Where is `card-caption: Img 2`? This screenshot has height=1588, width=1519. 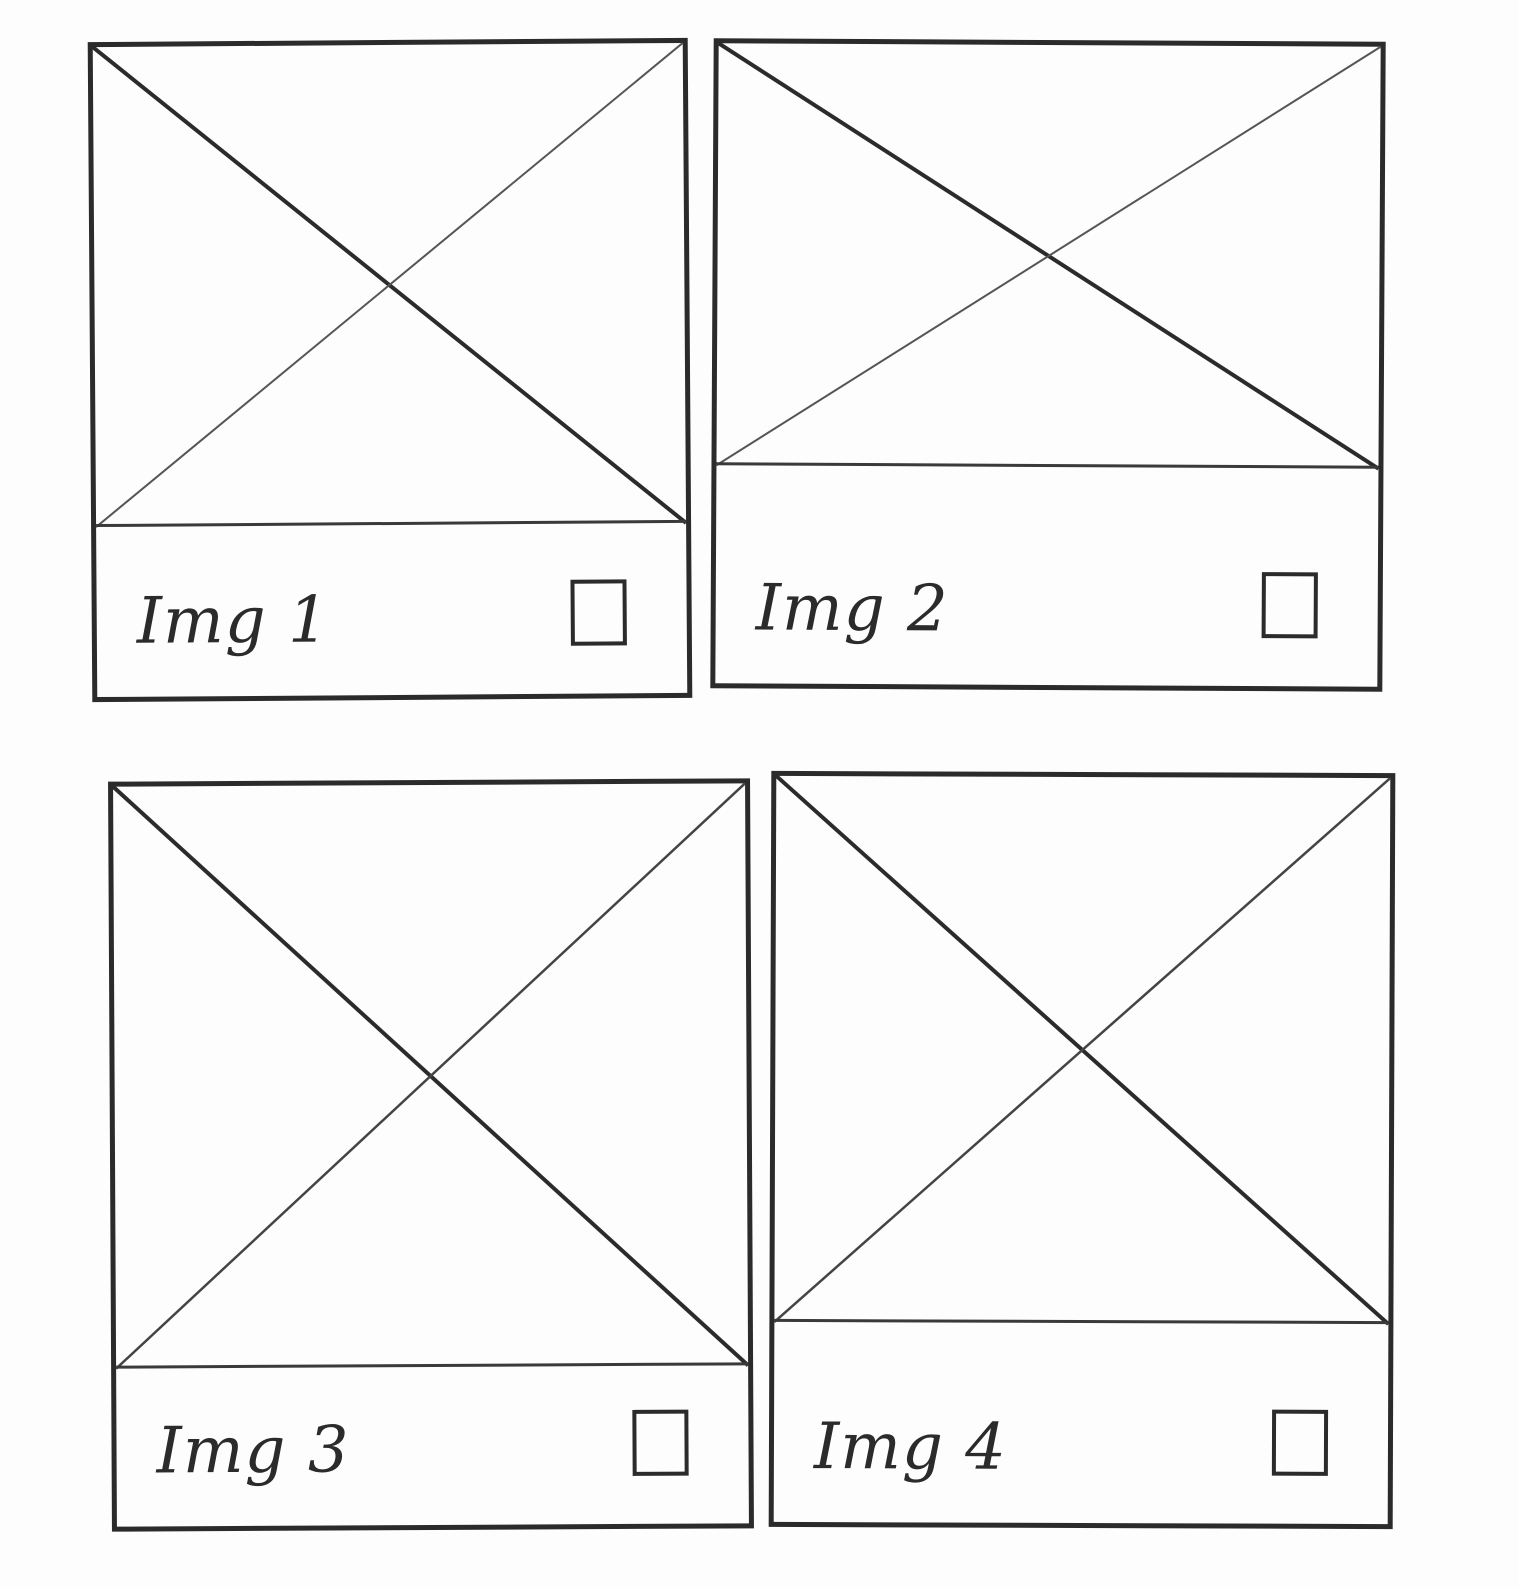 card-caption: Img 2 is located at coordinates (852, 609).